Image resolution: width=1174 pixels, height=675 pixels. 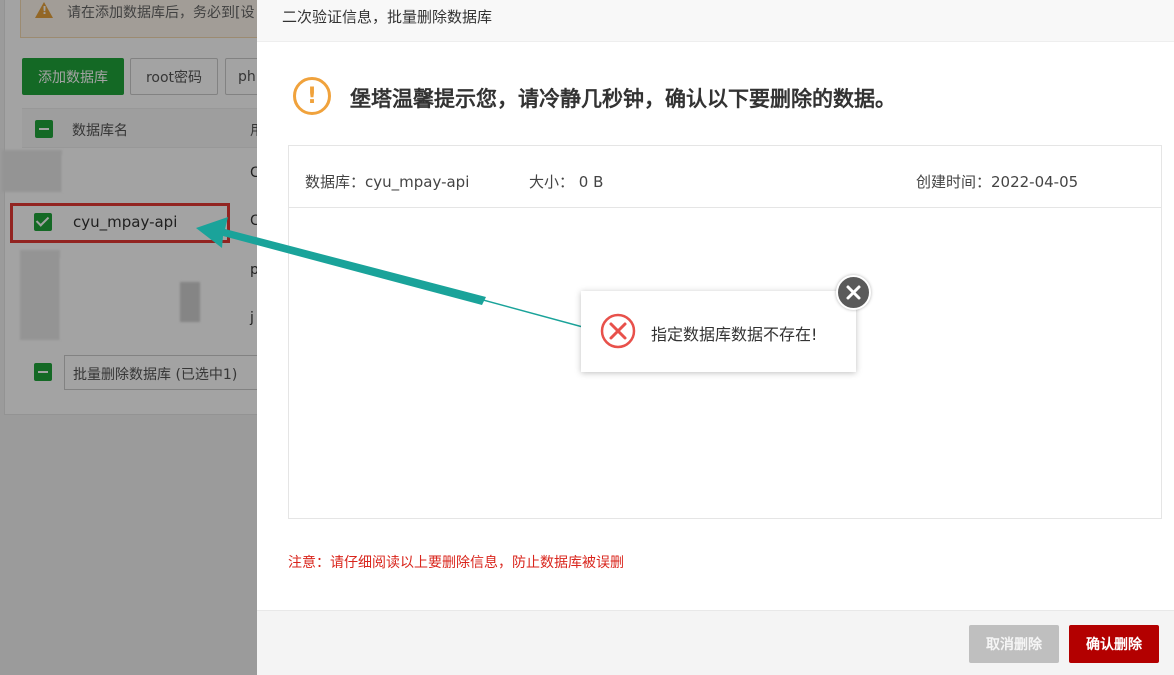 What do you see at coordinates (715, 21) in the screenshot?
I see `dialog-title: 二次验证信息，批量删除数据库` at bounding box center [715, 21].